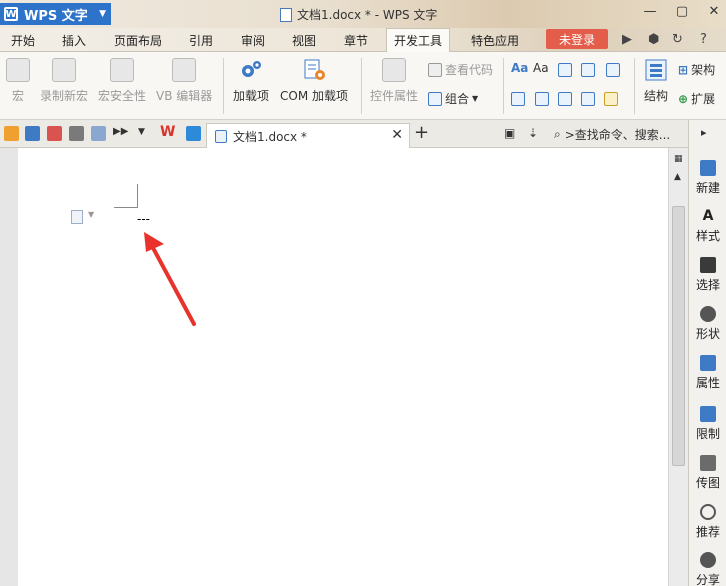 This screenshot has width=726, height=586. Describe the element at coordinates (18, 81) in the screenshot. I see `macro-button: 宏` at that location.